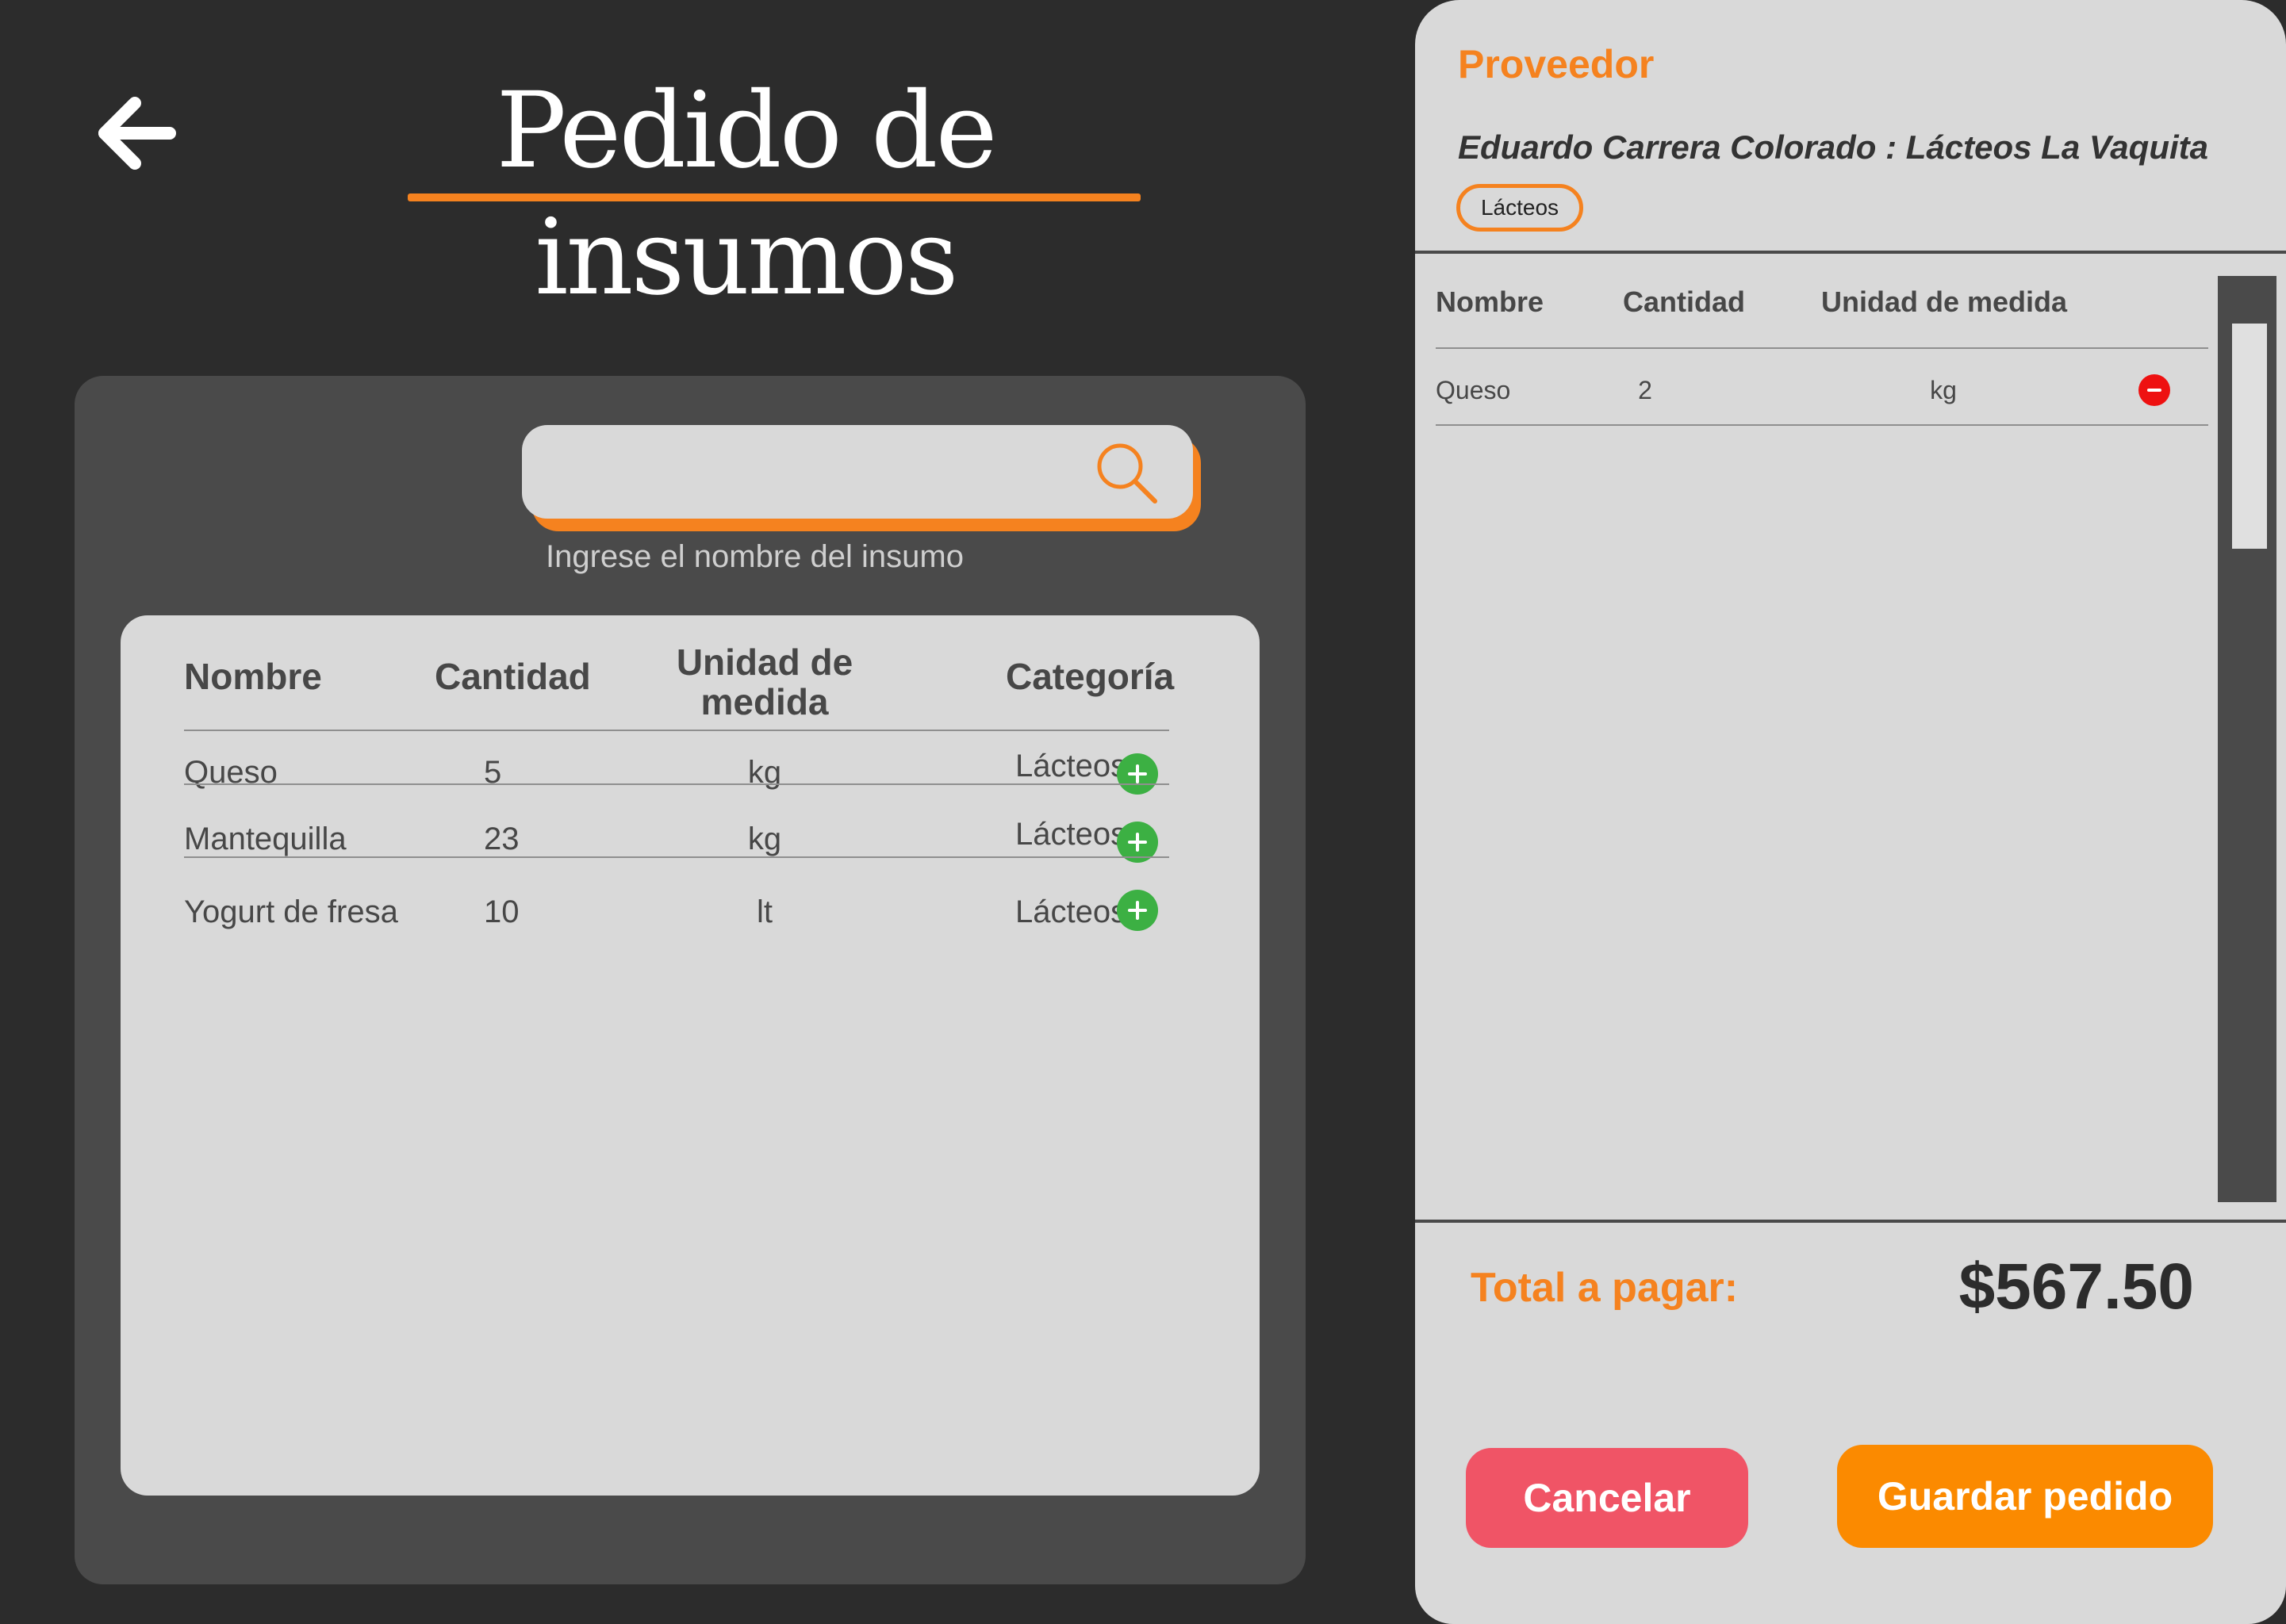 This screenshot has width=2286, height=1624. Describe the element at coordinates (1684, 301) in the screenshot. I see `order-header-cantidad: Cantidad` at that location.